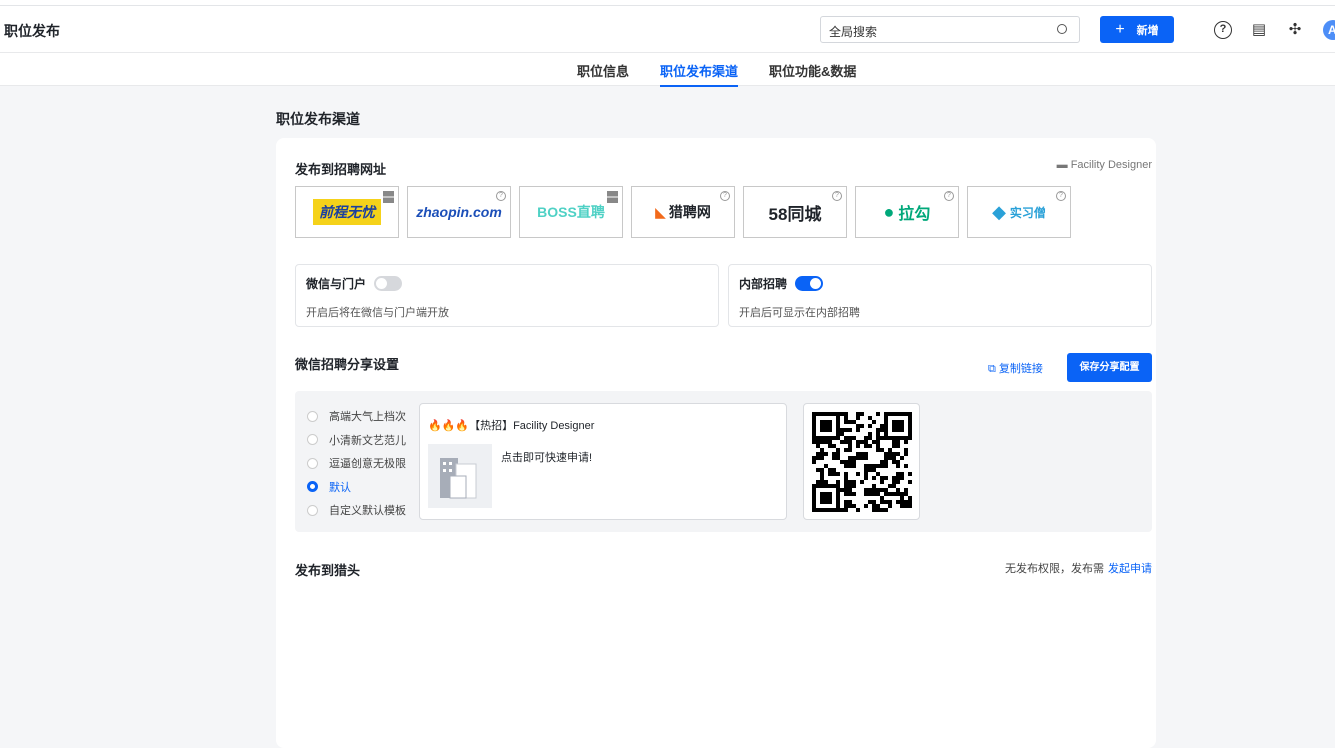 This screenshot has height=748, width=1335. What do you see at coordinates (1259, 30) in the screenshot?
I see `document-icon: ▤` at bounding box center [1259, 30].